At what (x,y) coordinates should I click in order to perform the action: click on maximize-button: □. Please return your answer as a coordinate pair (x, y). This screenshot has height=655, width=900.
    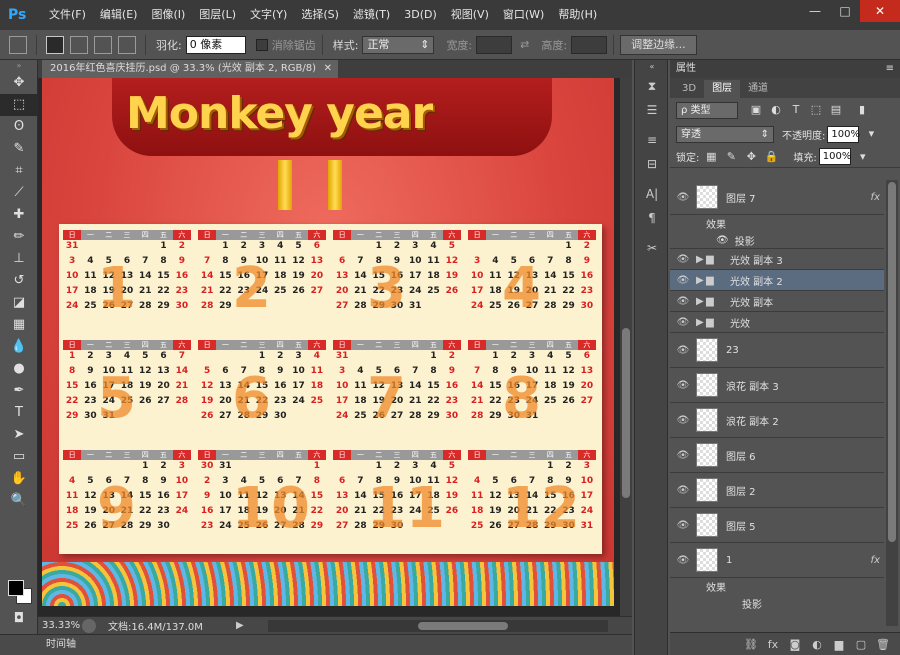
    Looking at the image, I should click on (845, 11).